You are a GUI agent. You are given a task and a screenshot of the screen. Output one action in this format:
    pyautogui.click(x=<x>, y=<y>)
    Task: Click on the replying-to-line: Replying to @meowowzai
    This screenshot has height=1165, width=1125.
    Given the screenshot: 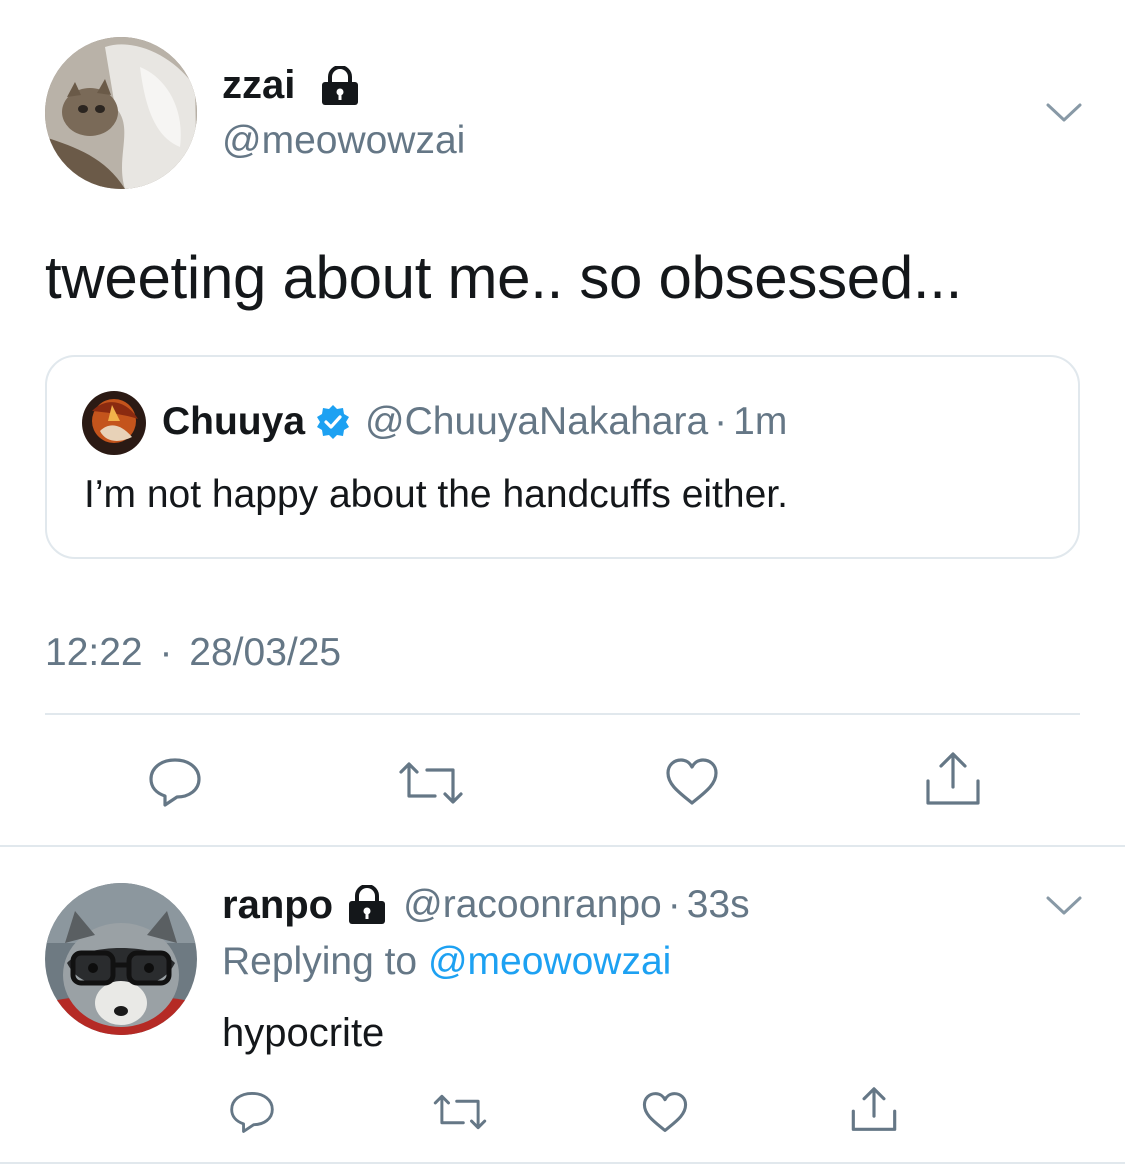 What is the action you would take?
    pyautogui.click(x=446, y=962)
    